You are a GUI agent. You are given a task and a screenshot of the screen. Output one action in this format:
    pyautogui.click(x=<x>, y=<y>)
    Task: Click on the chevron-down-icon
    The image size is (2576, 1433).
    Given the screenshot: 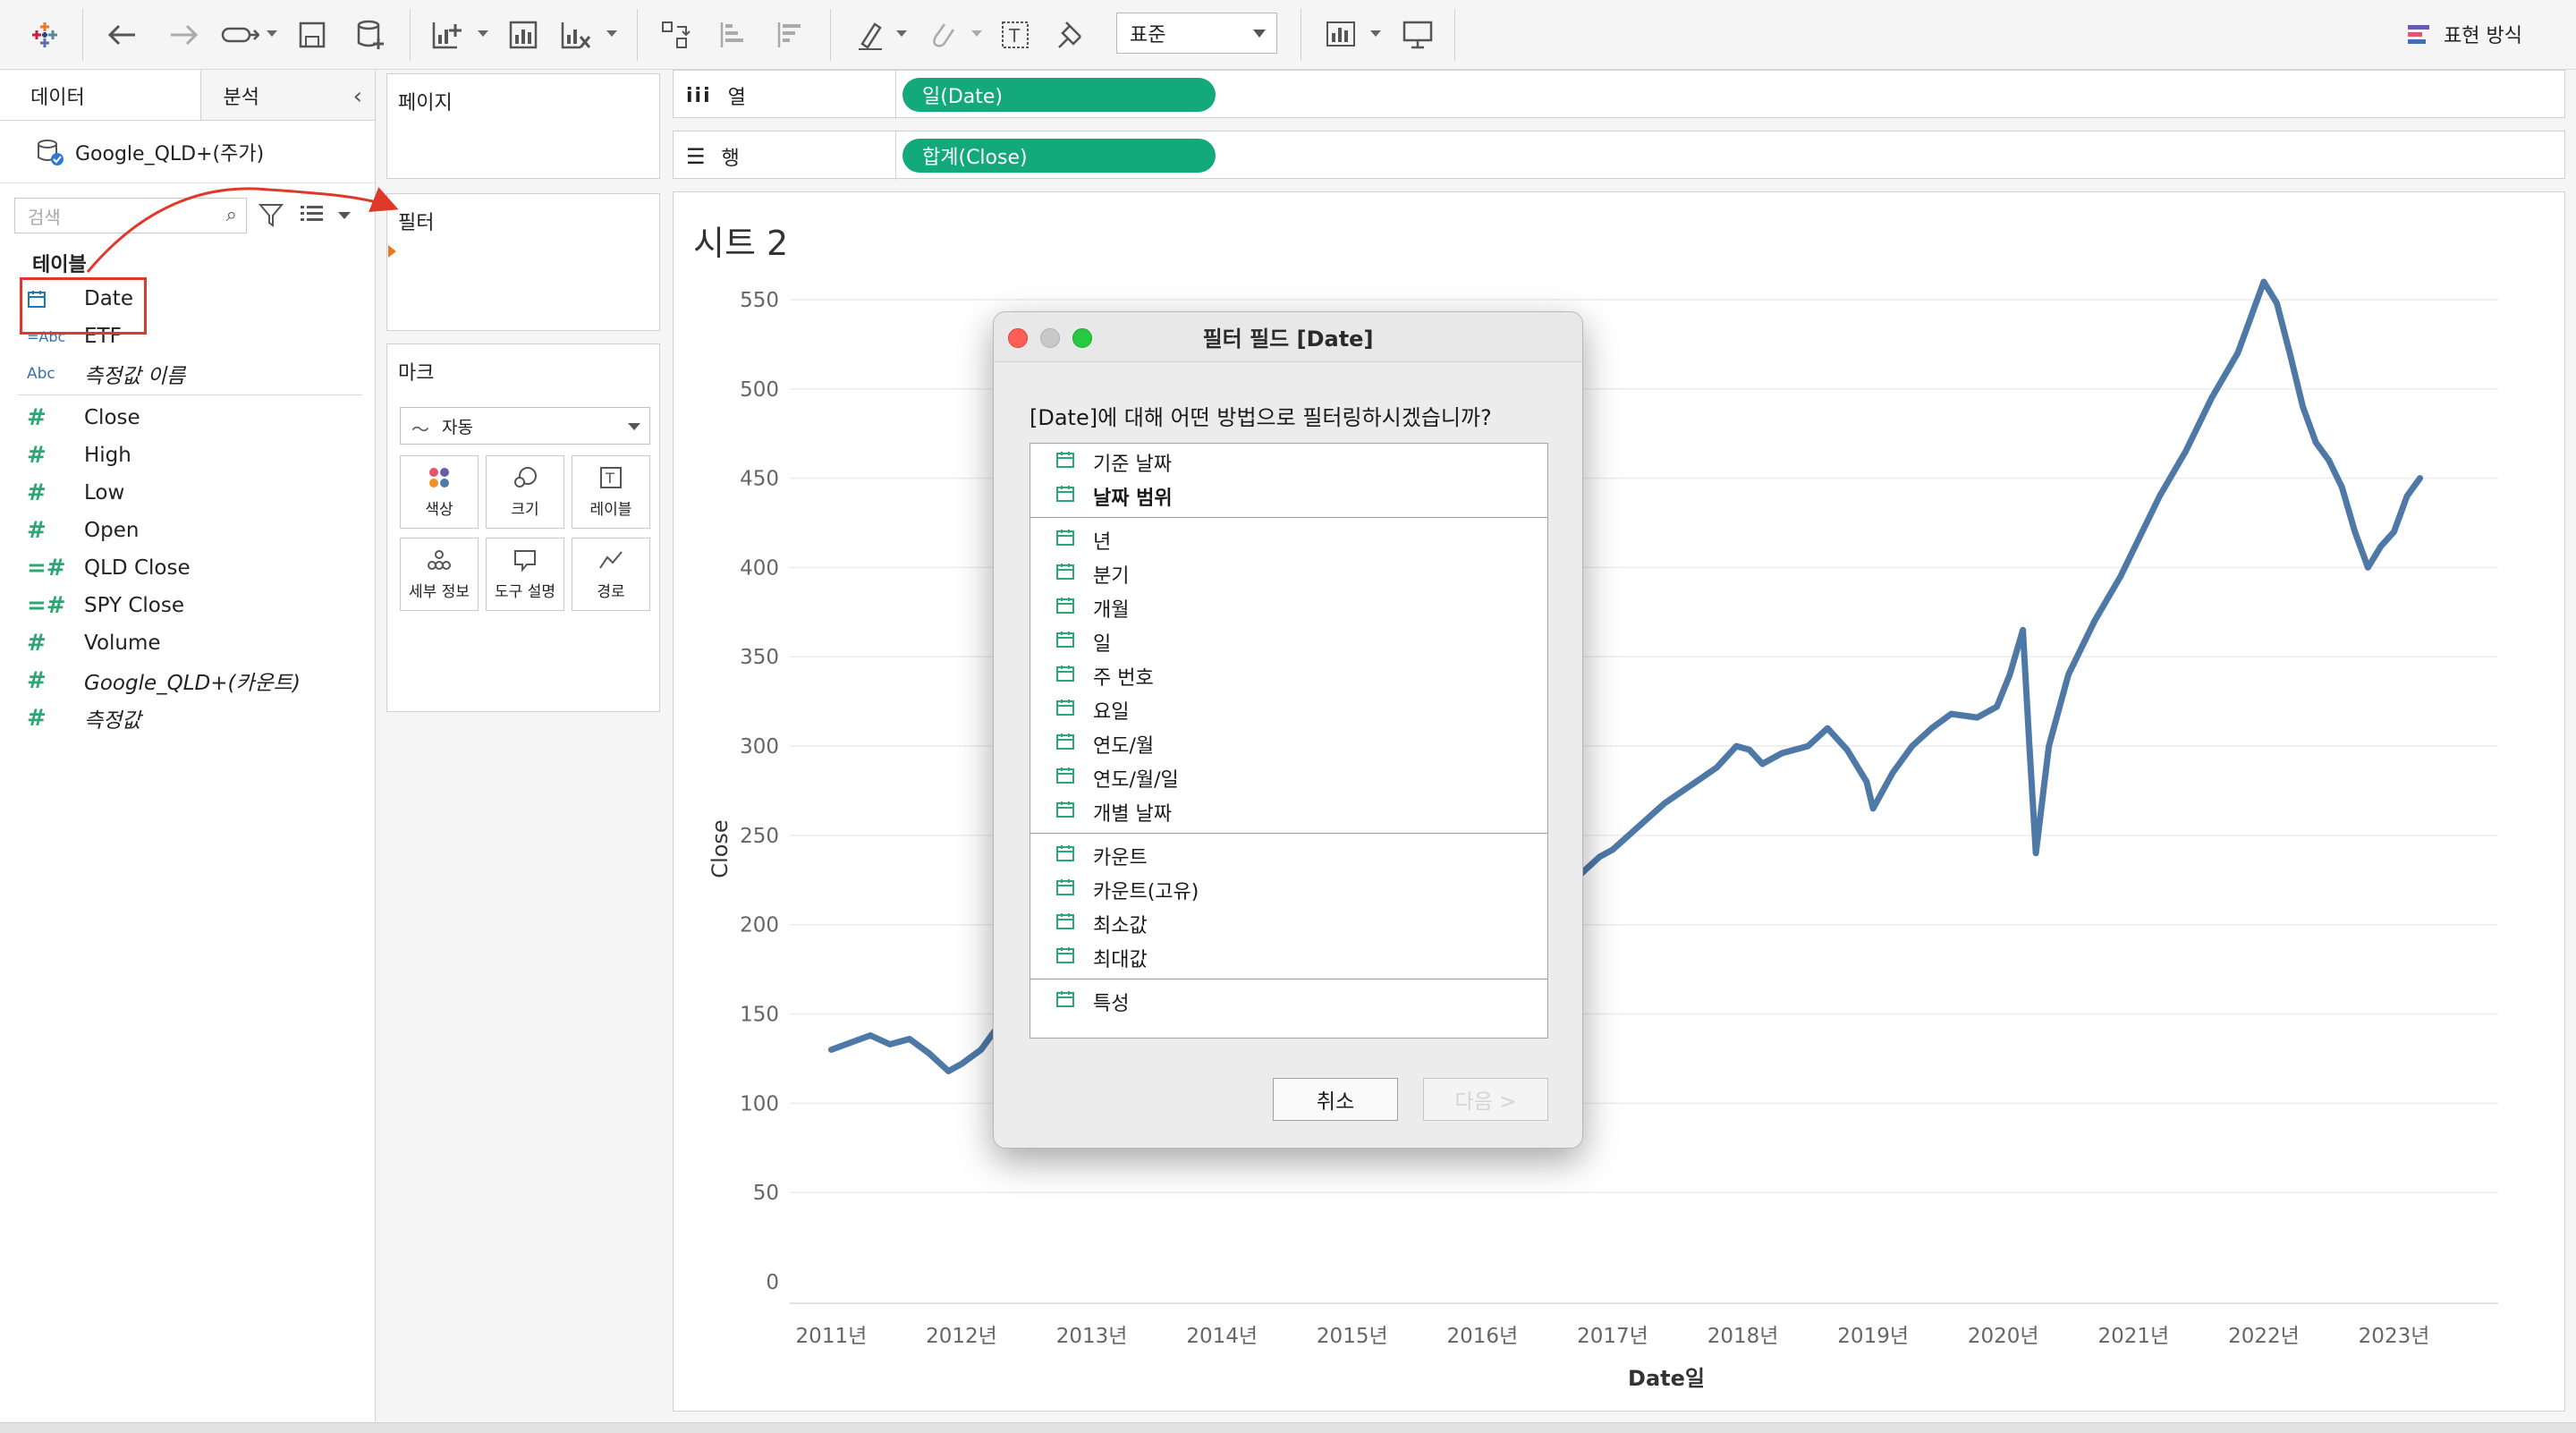 What is the action you would take?
    pyautogui.click(x=344, y=215)
    